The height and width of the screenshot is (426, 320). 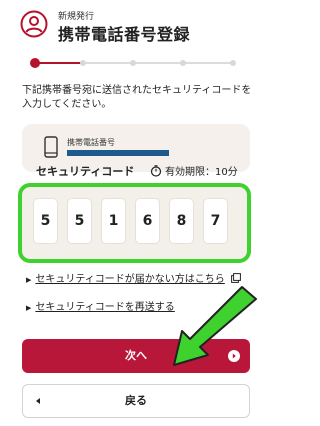 I want to click on external-window-icon, so click(x=236, y=278).